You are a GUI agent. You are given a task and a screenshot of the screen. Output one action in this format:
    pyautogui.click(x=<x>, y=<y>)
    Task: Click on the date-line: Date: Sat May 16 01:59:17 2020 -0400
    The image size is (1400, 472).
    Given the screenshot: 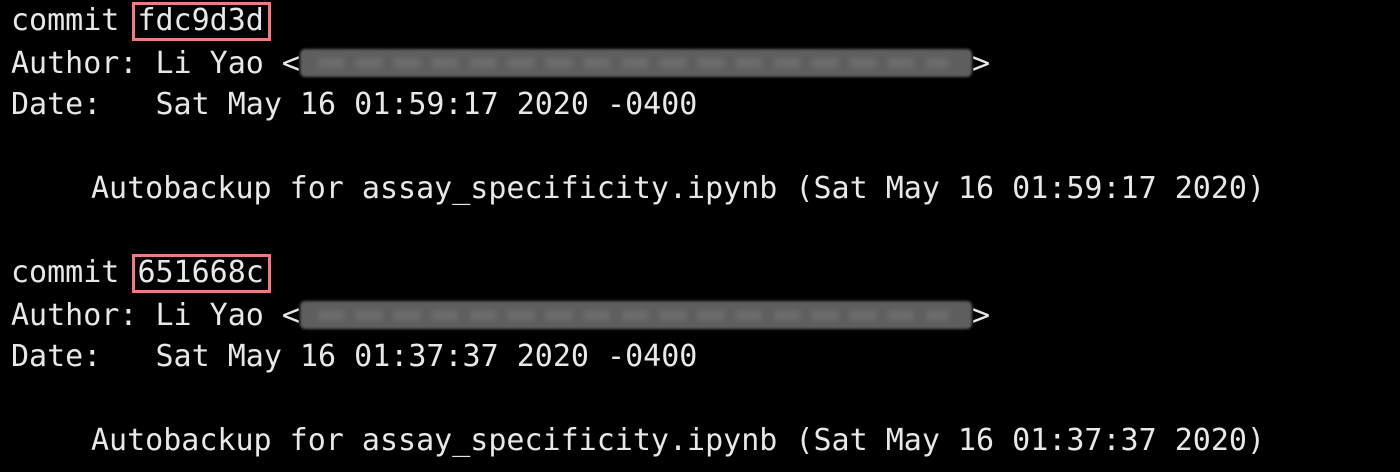 What is the action you would take?
    pyautogui.click(x=354, y=105)
    